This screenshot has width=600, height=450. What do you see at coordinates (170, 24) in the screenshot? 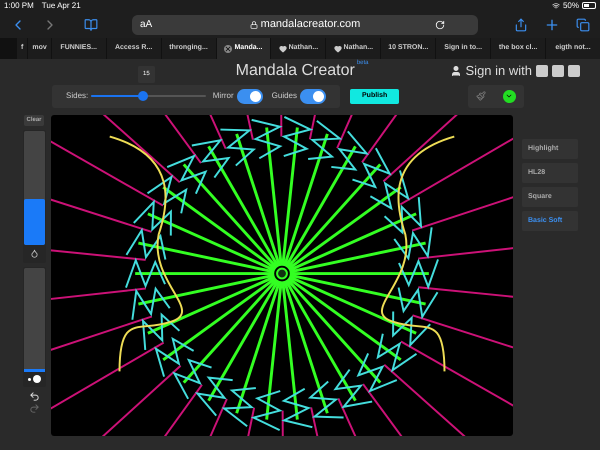
I see `text-size-control: aA` at bounding box center [170, 24].